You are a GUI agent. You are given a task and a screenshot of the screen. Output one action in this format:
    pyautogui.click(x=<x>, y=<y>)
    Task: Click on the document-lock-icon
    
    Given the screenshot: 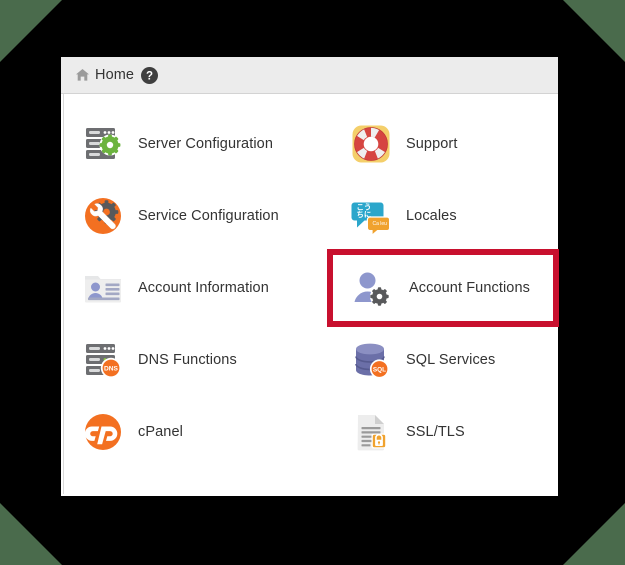 What is the action you would take?
    pyautogui.click(x=371, y=432)
    